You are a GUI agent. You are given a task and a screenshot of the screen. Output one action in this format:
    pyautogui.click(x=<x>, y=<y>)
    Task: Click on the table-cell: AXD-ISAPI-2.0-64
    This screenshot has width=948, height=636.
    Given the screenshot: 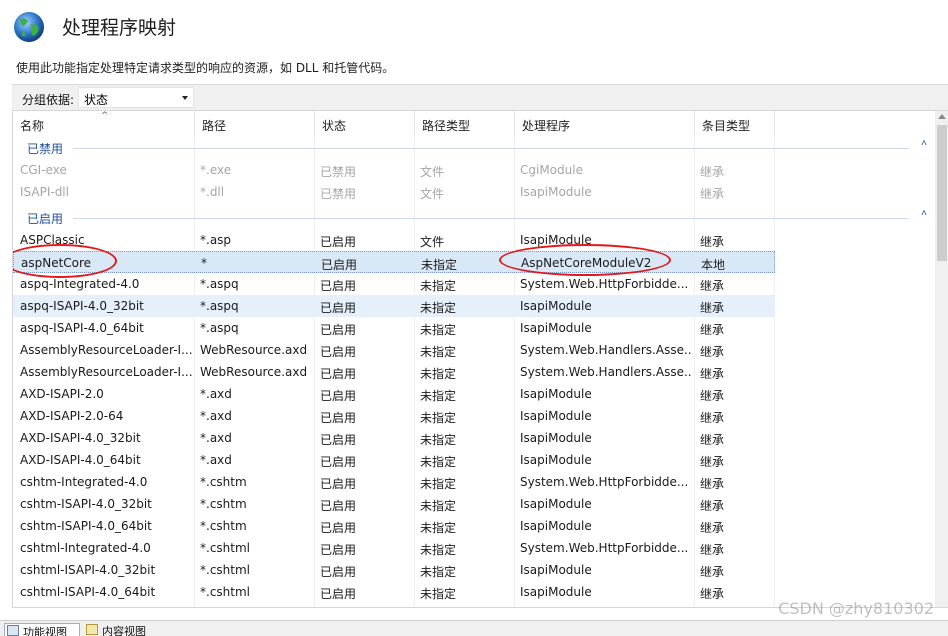 What is the action you would take?
    pyautogui.click(x=72, y=416)
    